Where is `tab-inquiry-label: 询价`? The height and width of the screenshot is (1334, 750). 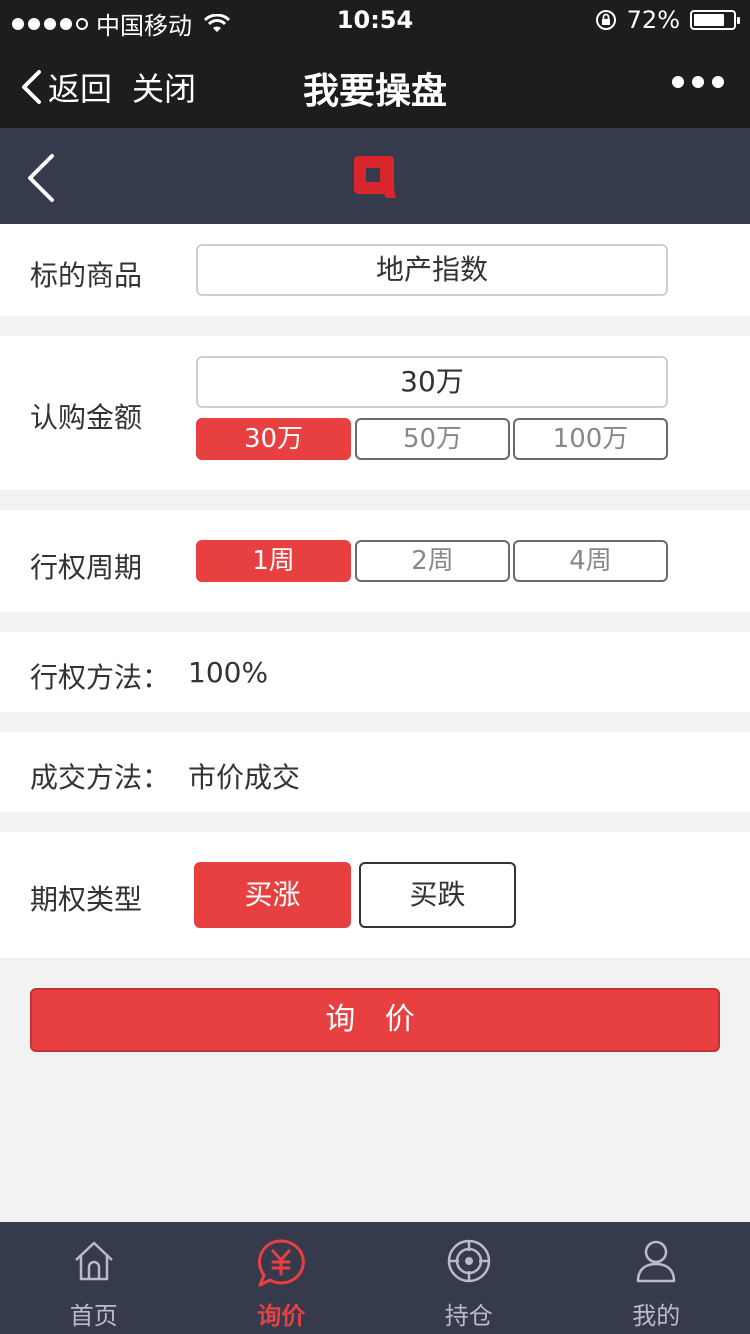
tab-inquiry-label: 询价 is located at coordinates (281, 1316).